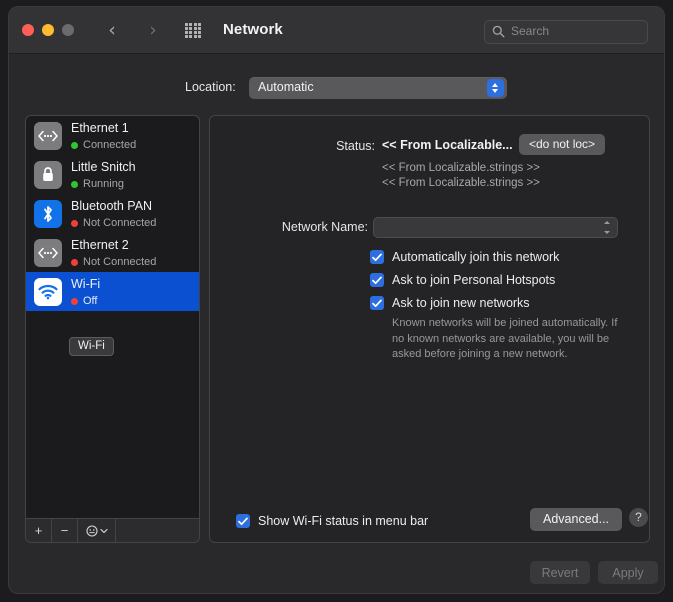  I want to click on window-titlebar: ‹ › Network Search, so click(336, 30).